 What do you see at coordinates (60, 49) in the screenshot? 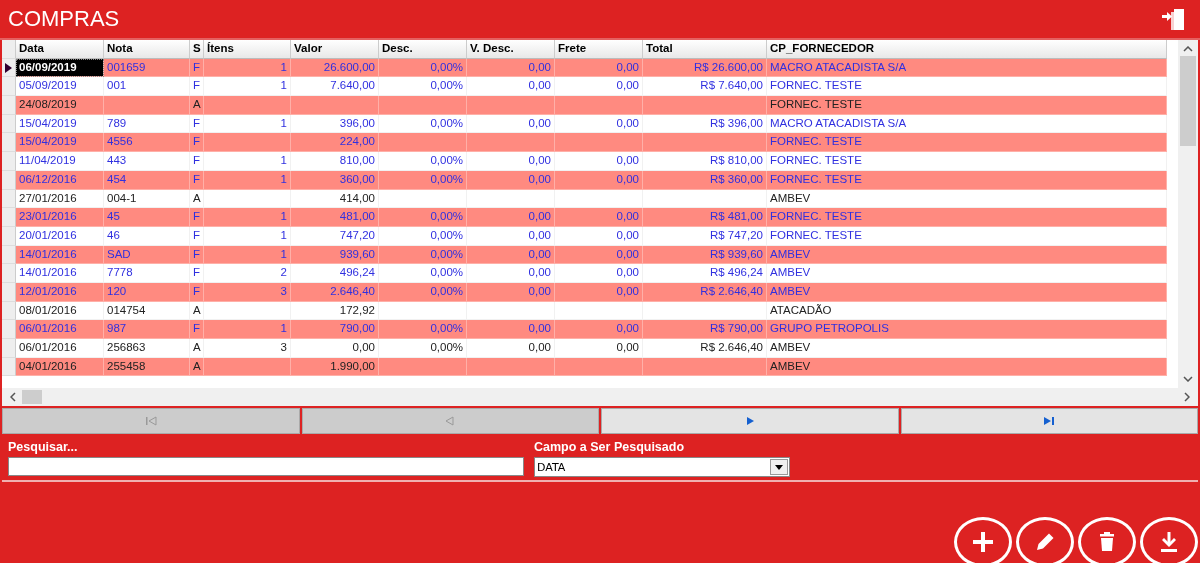
I see `column-header: Data` at bounding box center [60, 49].